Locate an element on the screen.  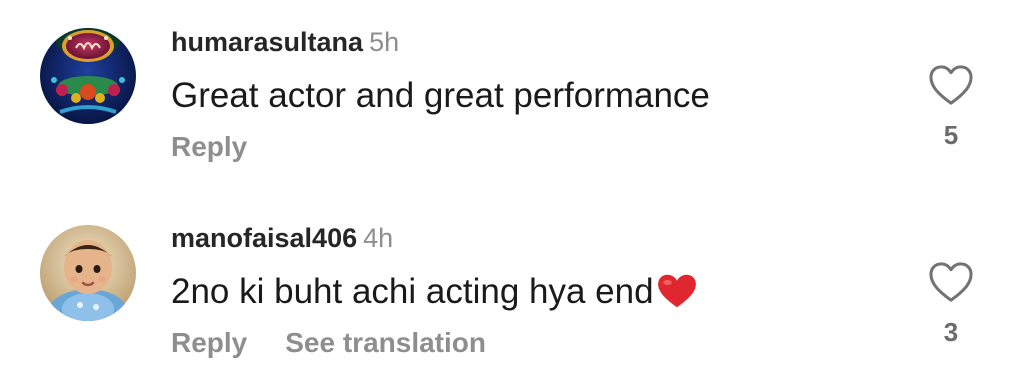
red-heart-emoji-icon is located at coordinates (676, 291).